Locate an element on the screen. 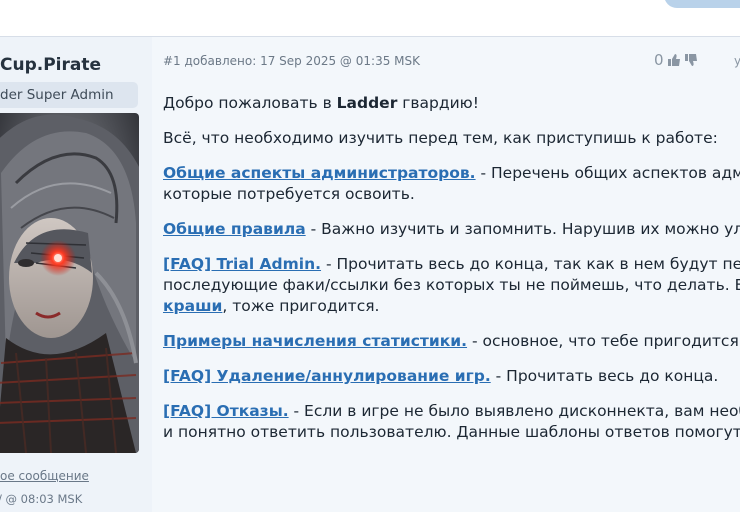 Image resolution: width=740 pixels, height=512 pixels. author-last-message-time: / @ 08:03 MSK is located at coordinates (41, 499).